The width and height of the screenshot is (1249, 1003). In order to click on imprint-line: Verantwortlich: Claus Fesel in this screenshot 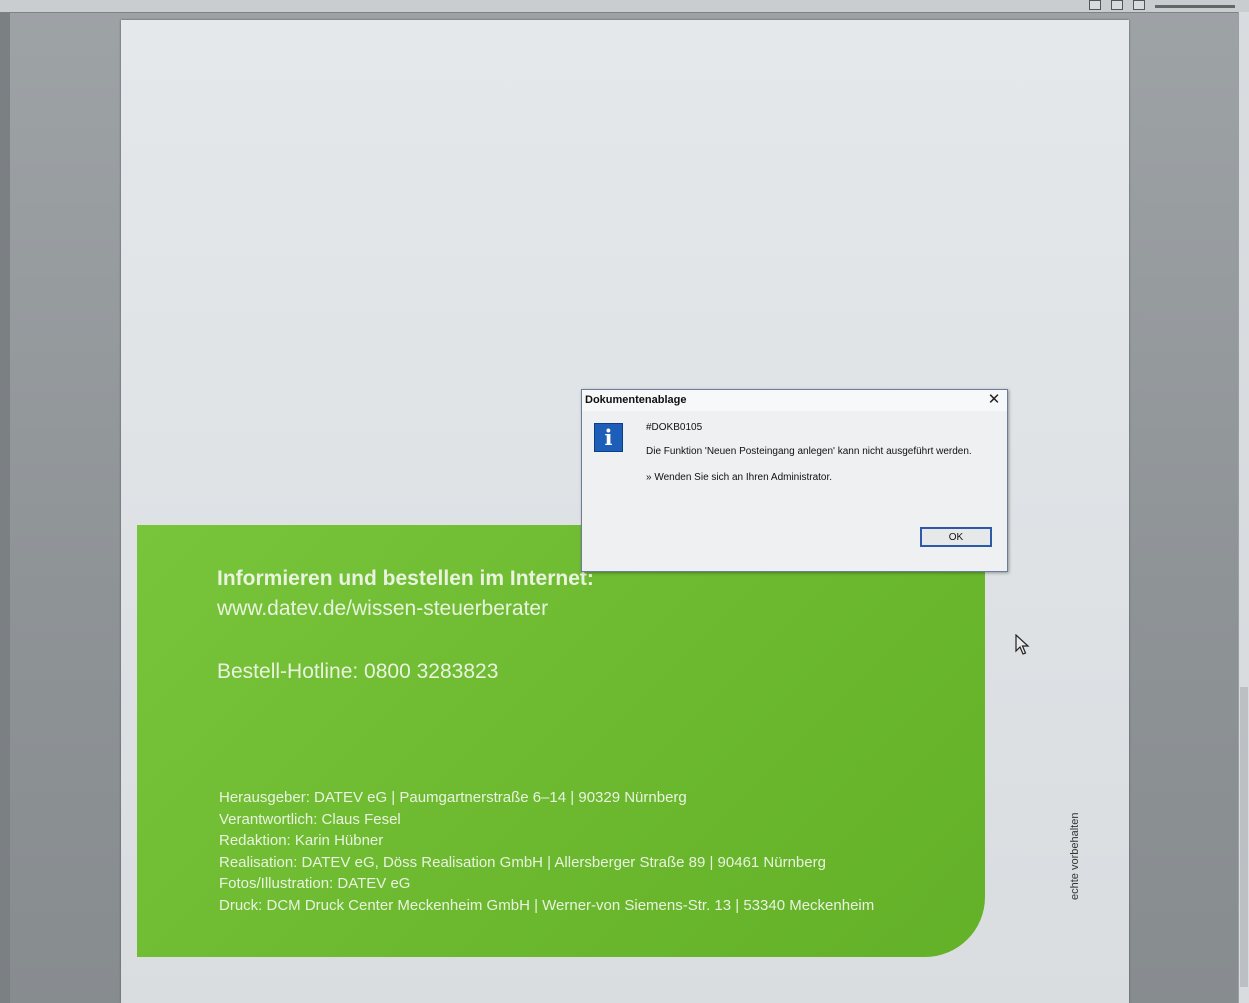, I will do `click(310, 819)`.